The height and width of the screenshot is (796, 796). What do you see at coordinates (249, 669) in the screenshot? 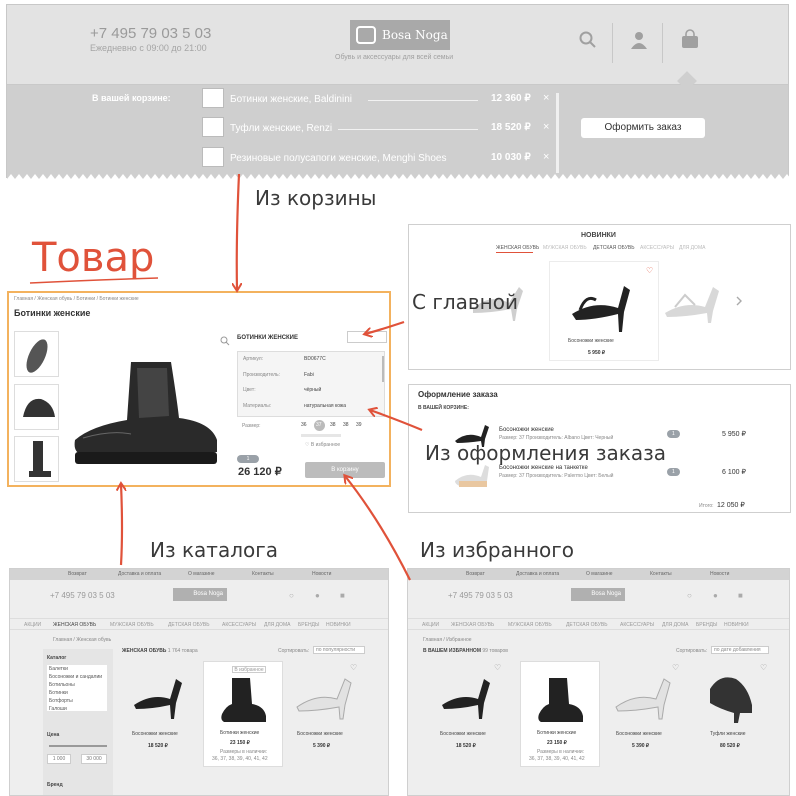
I see `favorite-badge: В избранное` at bounding box center [249, 669].